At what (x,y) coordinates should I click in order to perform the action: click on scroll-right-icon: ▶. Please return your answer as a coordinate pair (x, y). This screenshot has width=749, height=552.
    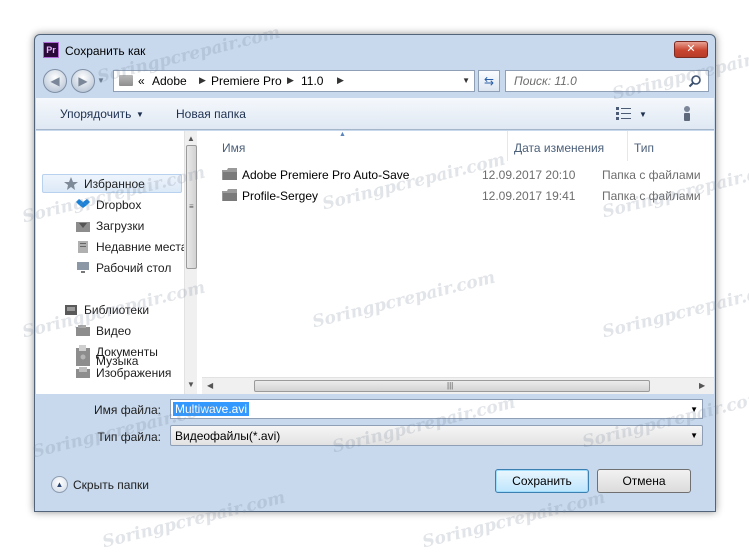
    Looking at the image, I should click on (702, 385).